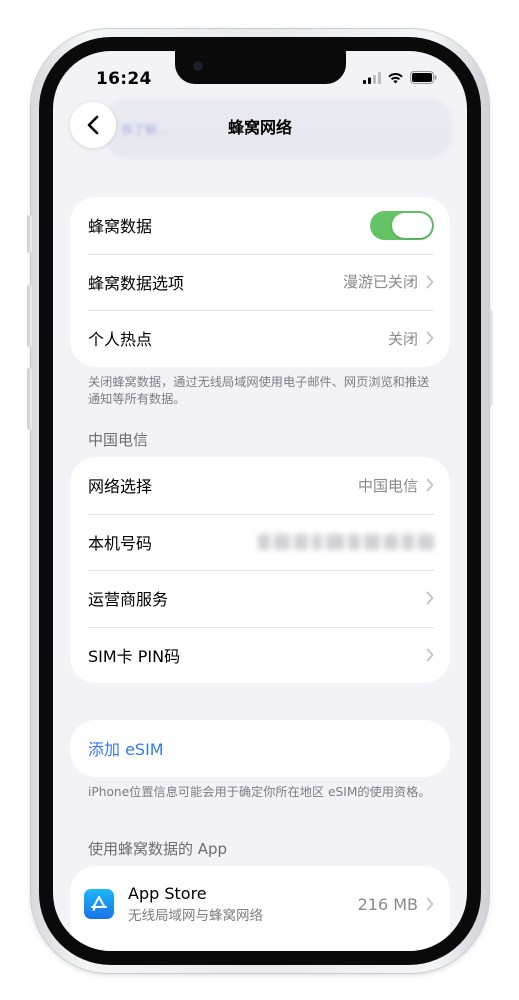  Describe the element at coordinates (372, 77) in the screenshot. I see `cellular-signal-icon` at that location.